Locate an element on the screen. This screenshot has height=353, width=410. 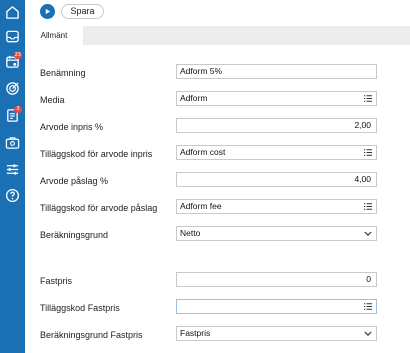
sliders-icon is located at coordinates (12, 169).